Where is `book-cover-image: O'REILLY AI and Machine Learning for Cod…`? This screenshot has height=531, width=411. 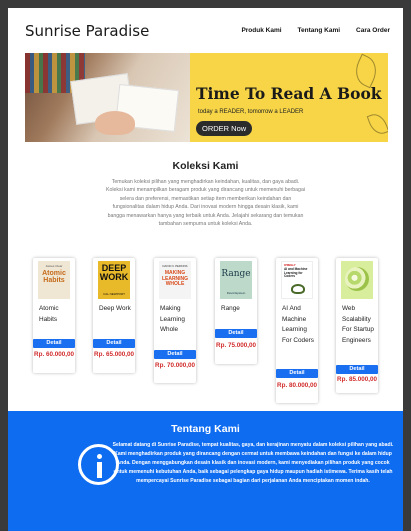 book-cover-image: O'REILLY AI and Machine Learning for Cod… is located at coordinates (297, 280).